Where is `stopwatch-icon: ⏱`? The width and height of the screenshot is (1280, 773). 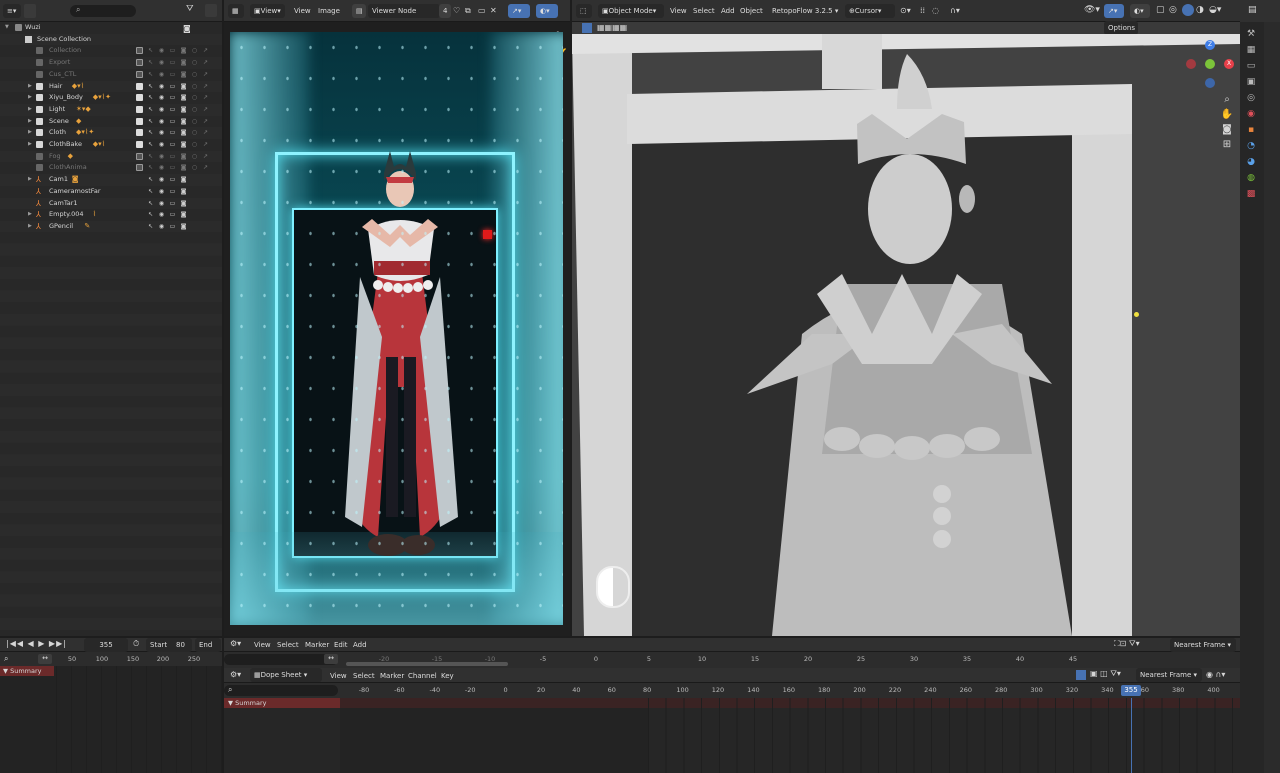 stopwatch-icon: ⏱ is located at coordinates (136, 644).